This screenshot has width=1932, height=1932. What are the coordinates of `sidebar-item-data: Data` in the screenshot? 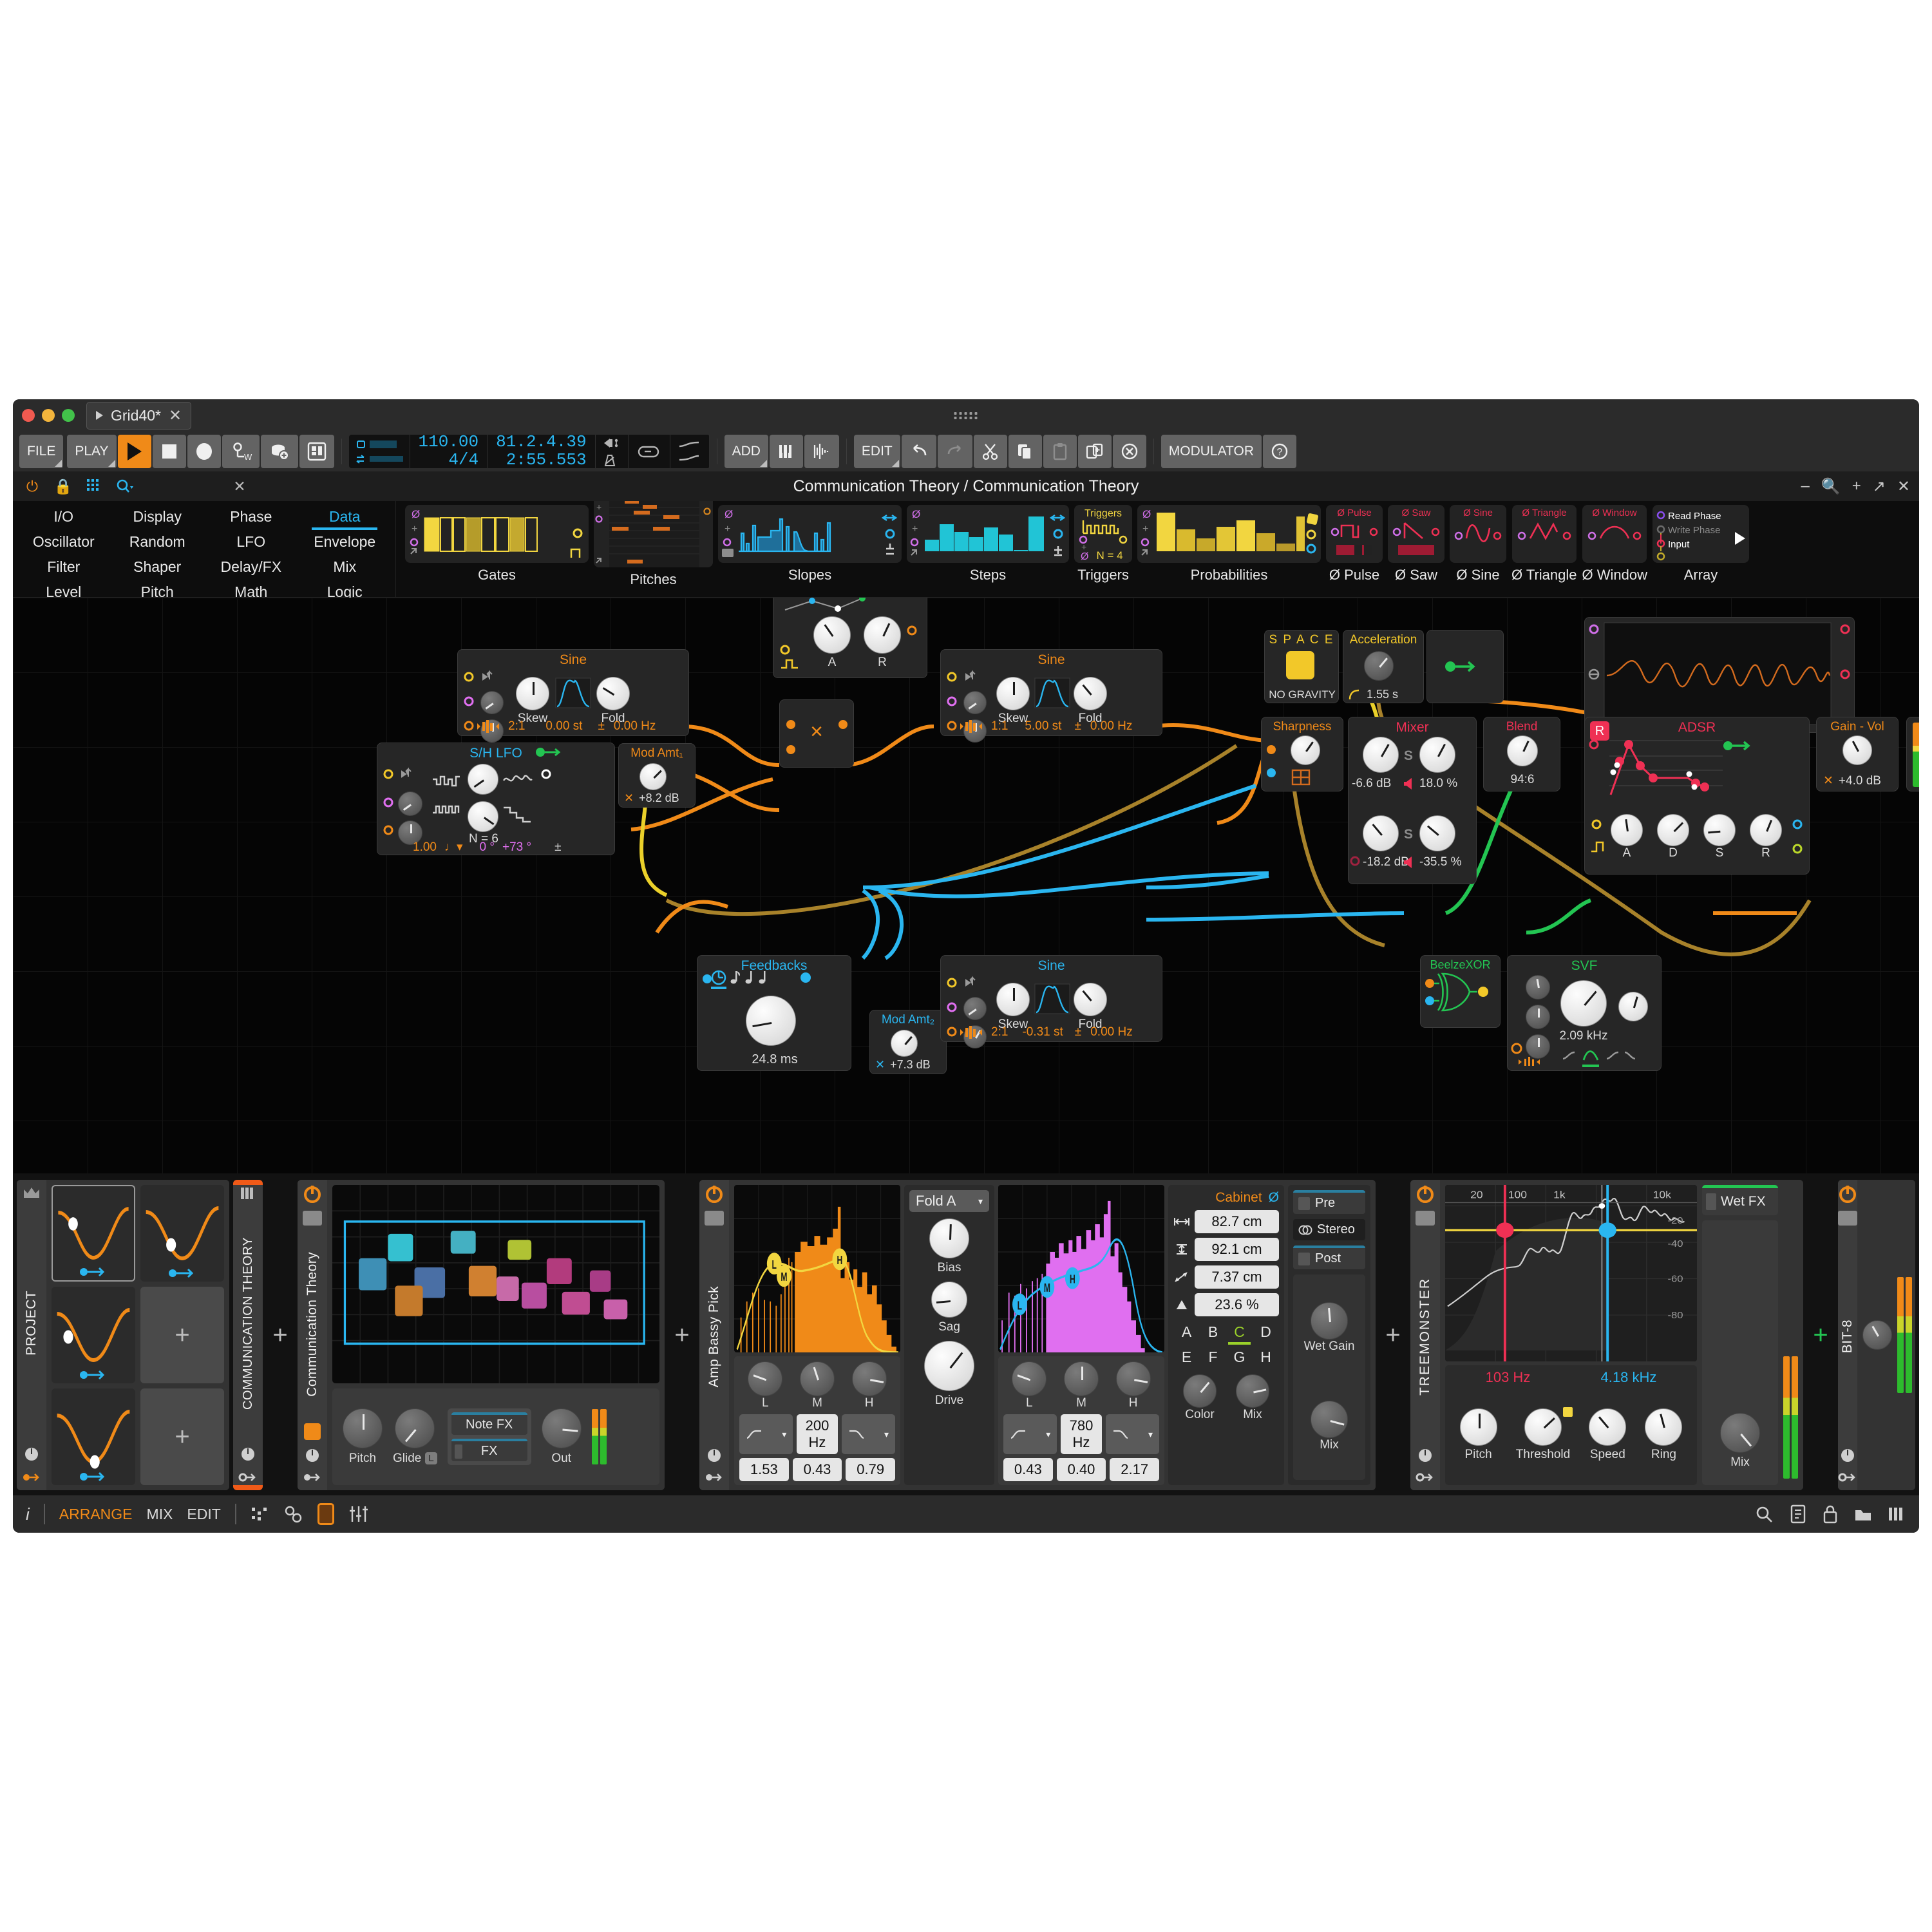 It's located at (345, 517).